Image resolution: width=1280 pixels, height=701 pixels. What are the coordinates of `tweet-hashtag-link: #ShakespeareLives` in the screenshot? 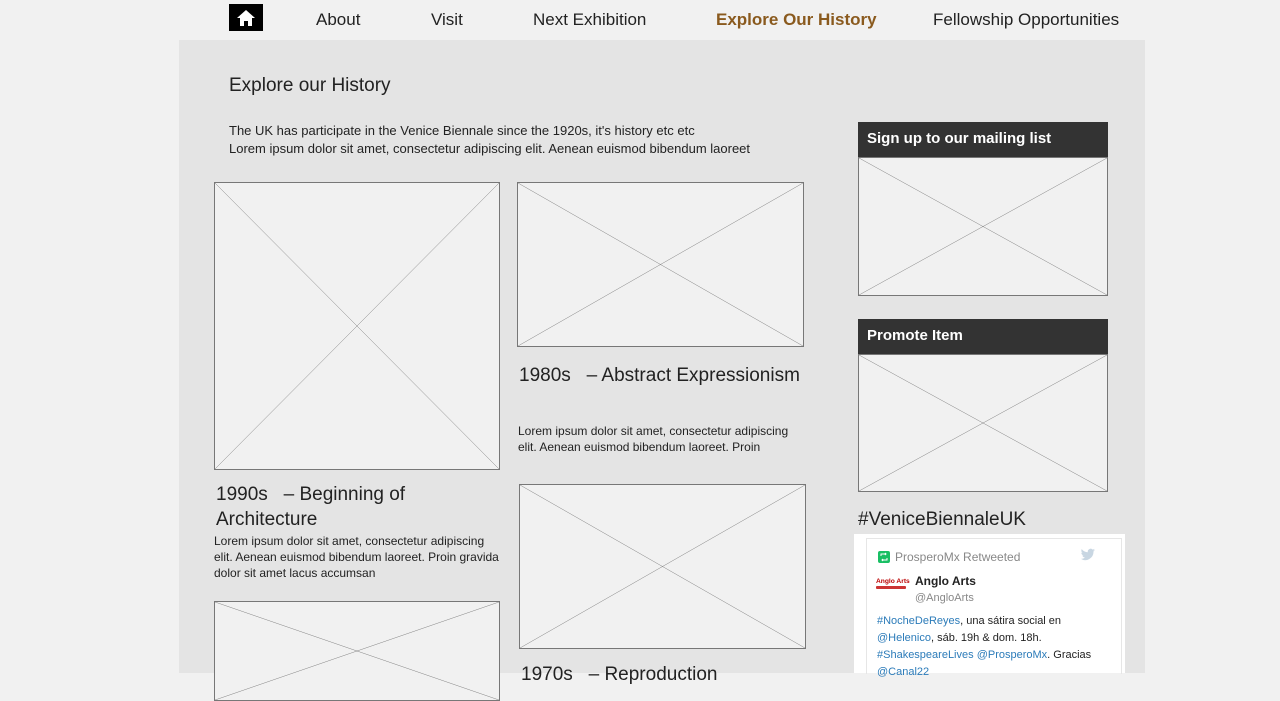 It's located at (925, 655).